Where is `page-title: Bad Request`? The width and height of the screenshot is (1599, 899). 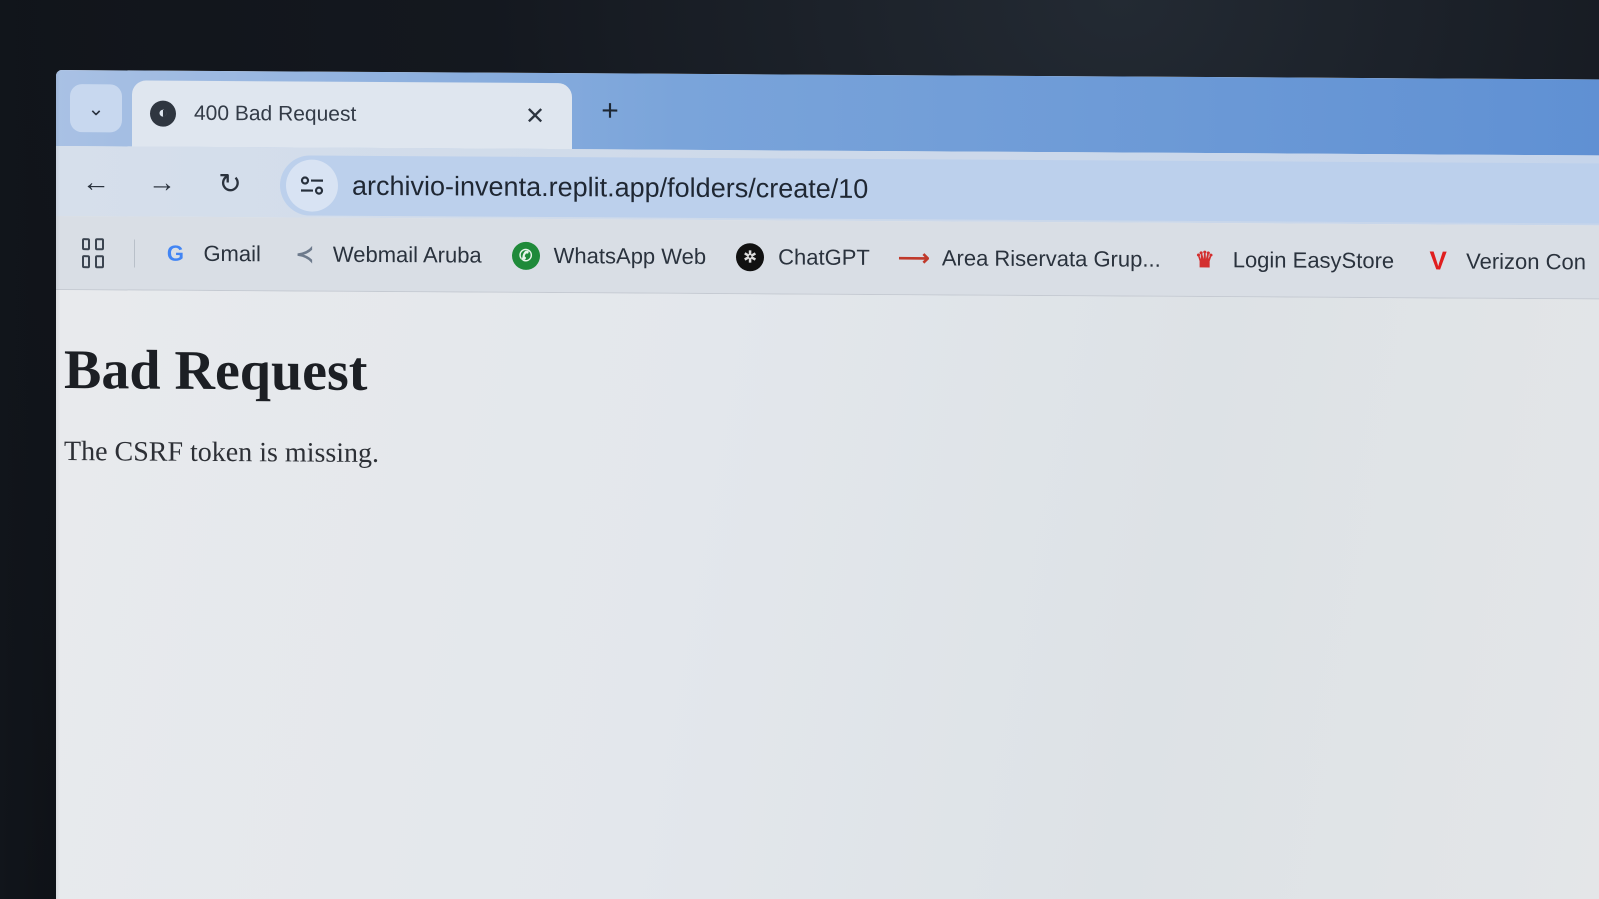 page-title: Bad Request is located at coordinates (216, 371).